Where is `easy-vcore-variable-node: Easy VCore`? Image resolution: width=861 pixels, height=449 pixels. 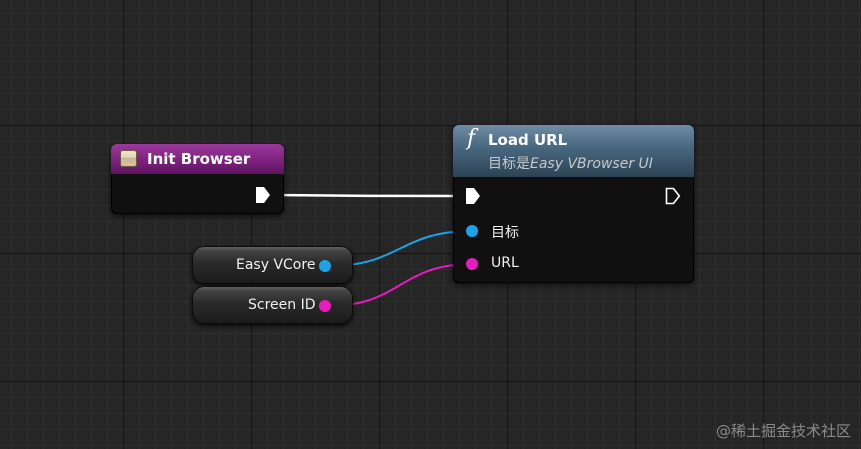 easy-vcore-variable-node: Easy VCore is located at coordinates (272, 265).